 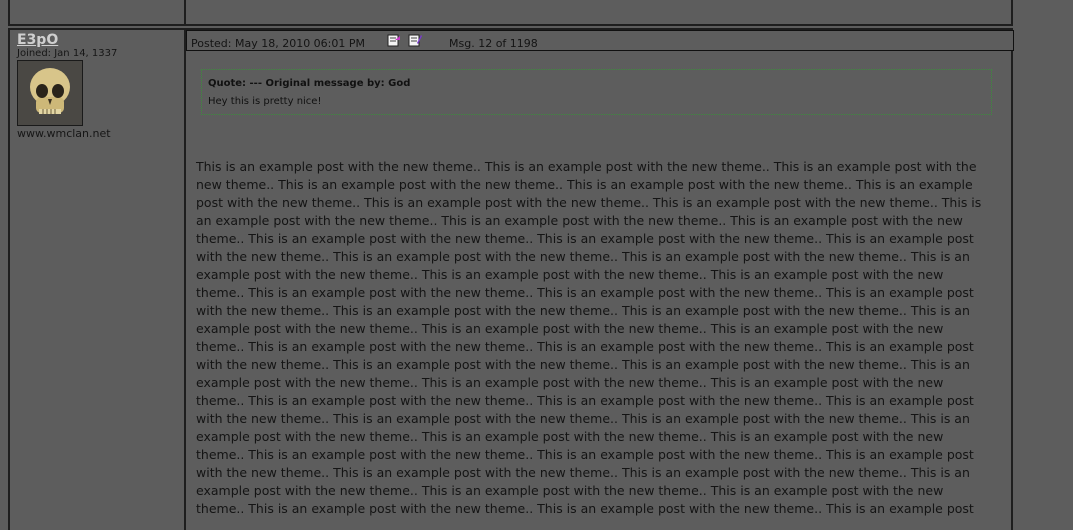 I want to click on post-actions, so click(x=405, y=40).